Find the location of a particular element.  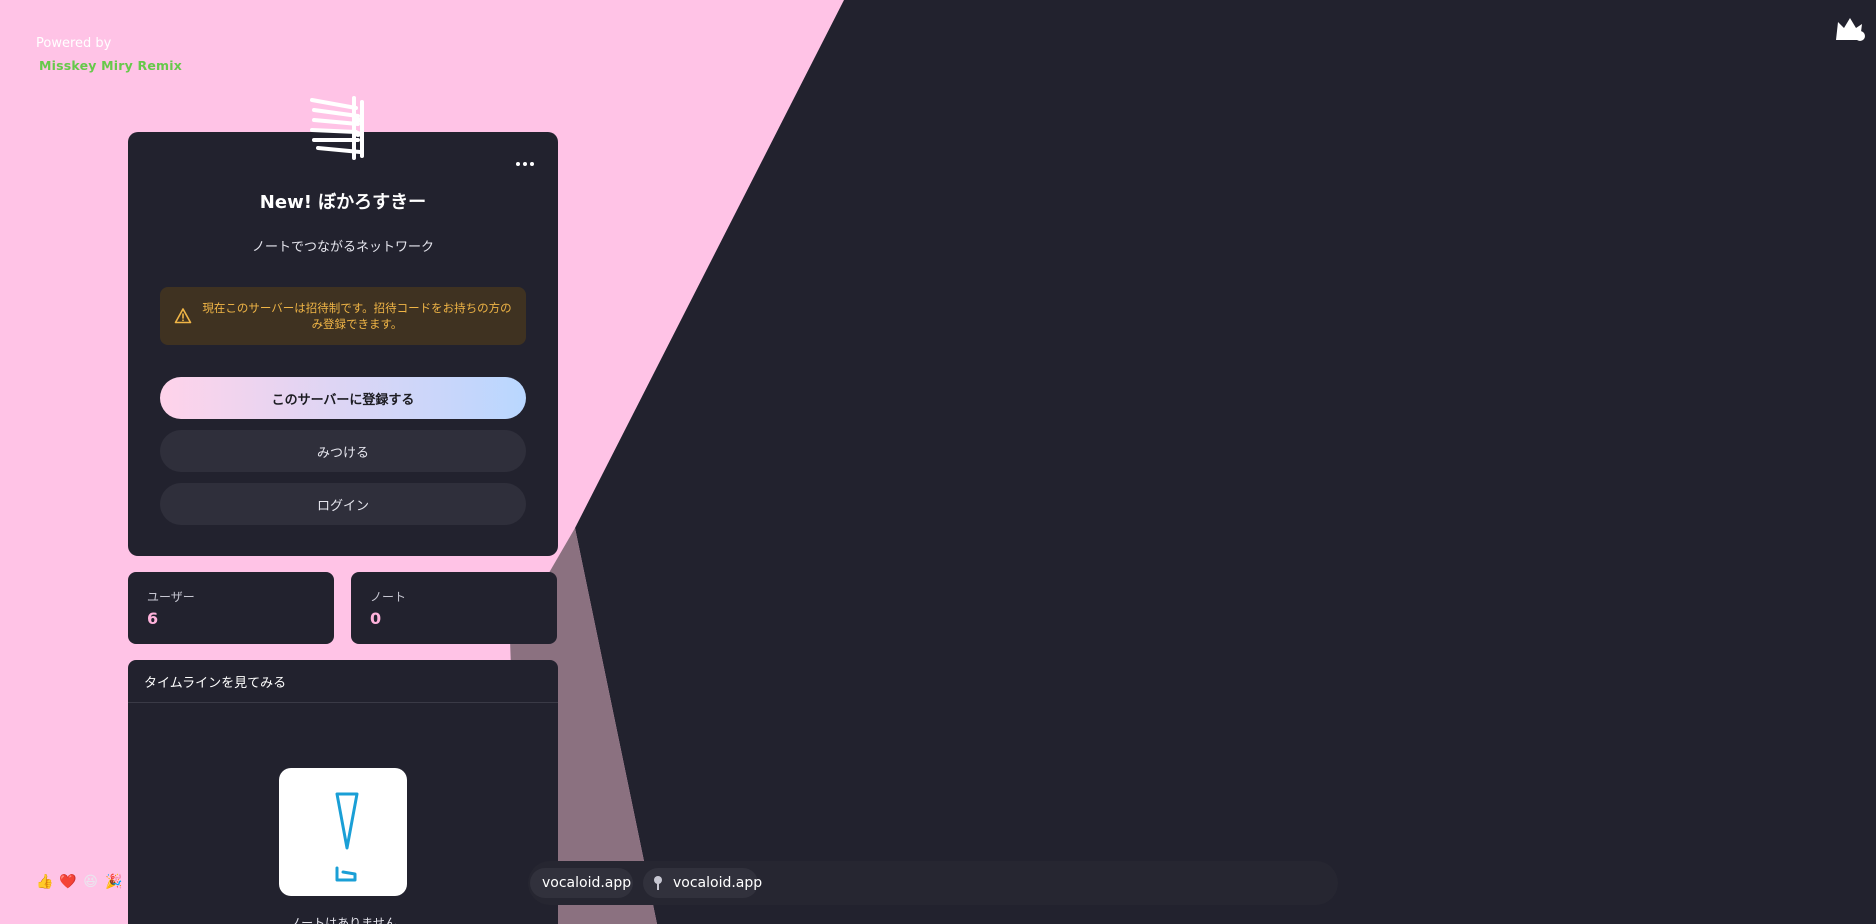

instance-icon is located at coordinates (658, 883).